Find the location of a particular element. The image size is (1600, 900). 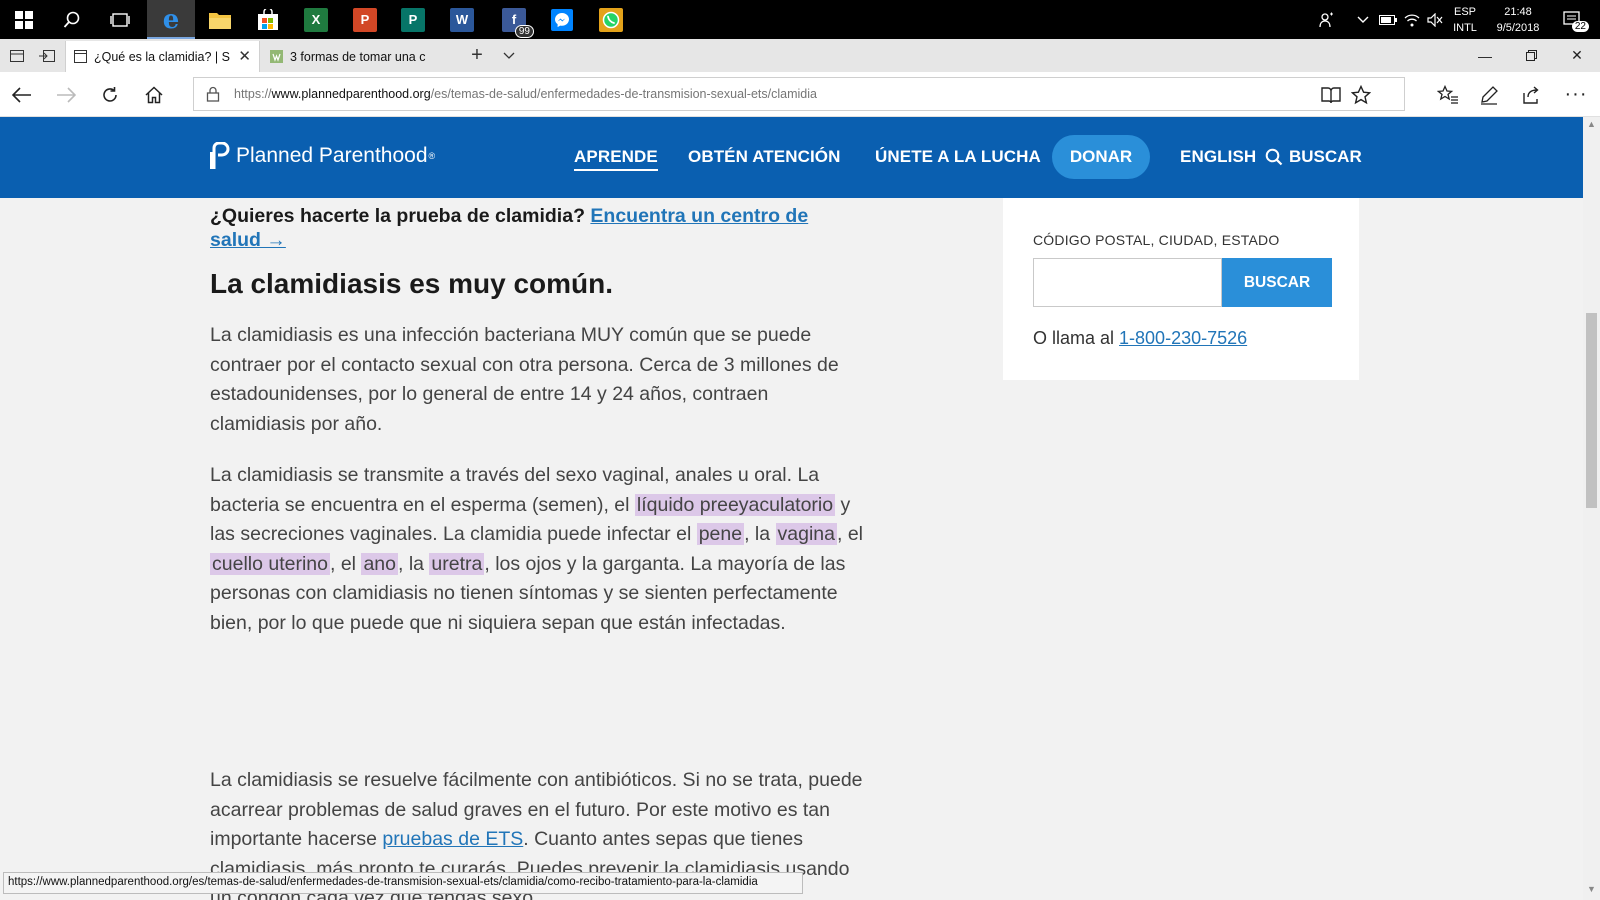

set-tabs-aside-button is located at coordinates (47, 55).